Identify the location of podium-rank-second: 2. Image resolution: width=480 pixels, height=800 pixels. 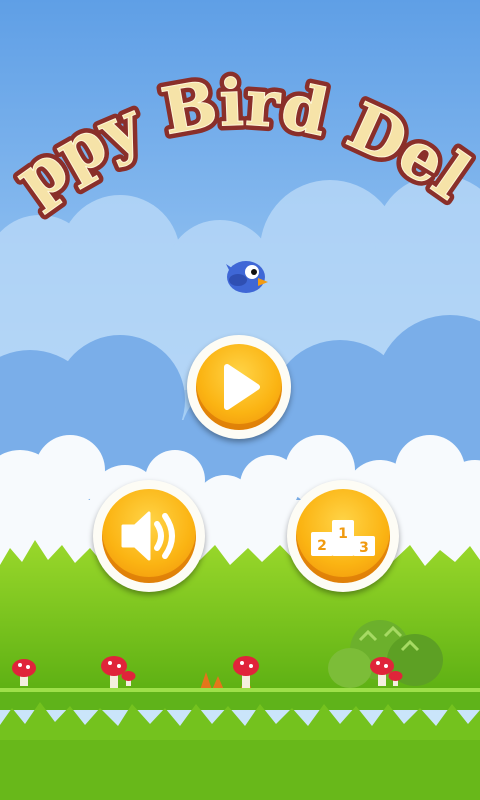
(322, 546).